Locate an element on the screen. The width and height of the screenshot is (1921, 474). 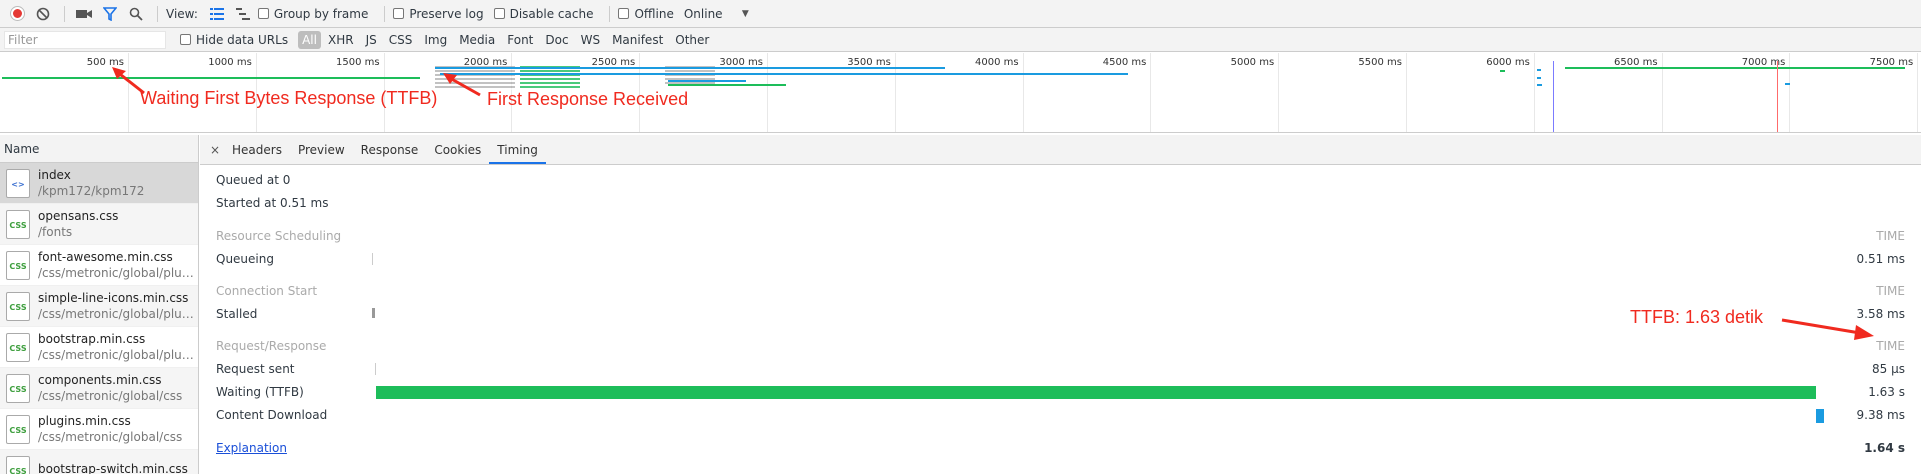
html-file-icon: <> is located at coordinates (18, 183).